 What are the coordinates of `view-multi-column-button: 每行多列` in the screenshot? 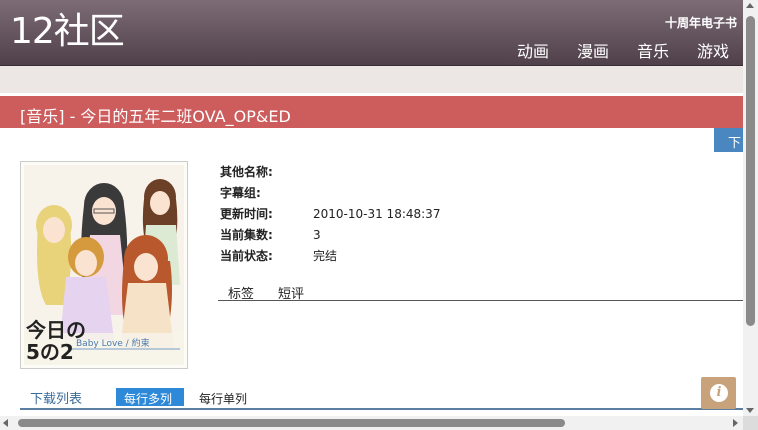 It's located at (150, 397).